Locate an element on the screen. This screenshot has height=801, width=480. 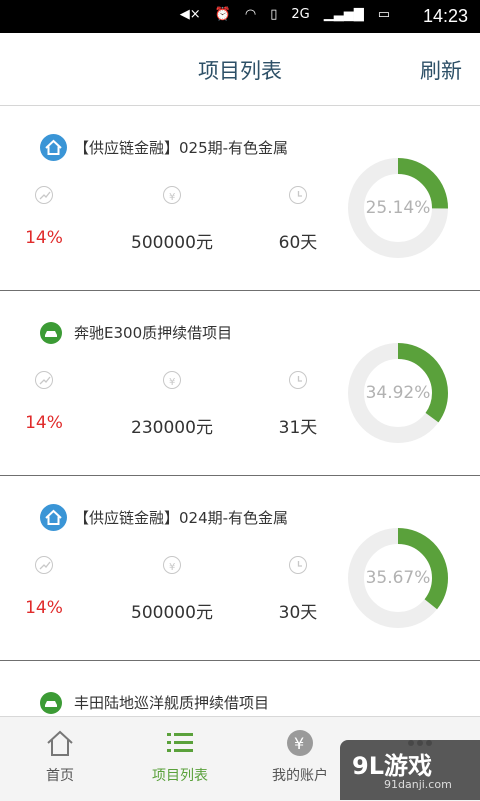
project-amount: 230000元 is located at coordinates (172, 428).